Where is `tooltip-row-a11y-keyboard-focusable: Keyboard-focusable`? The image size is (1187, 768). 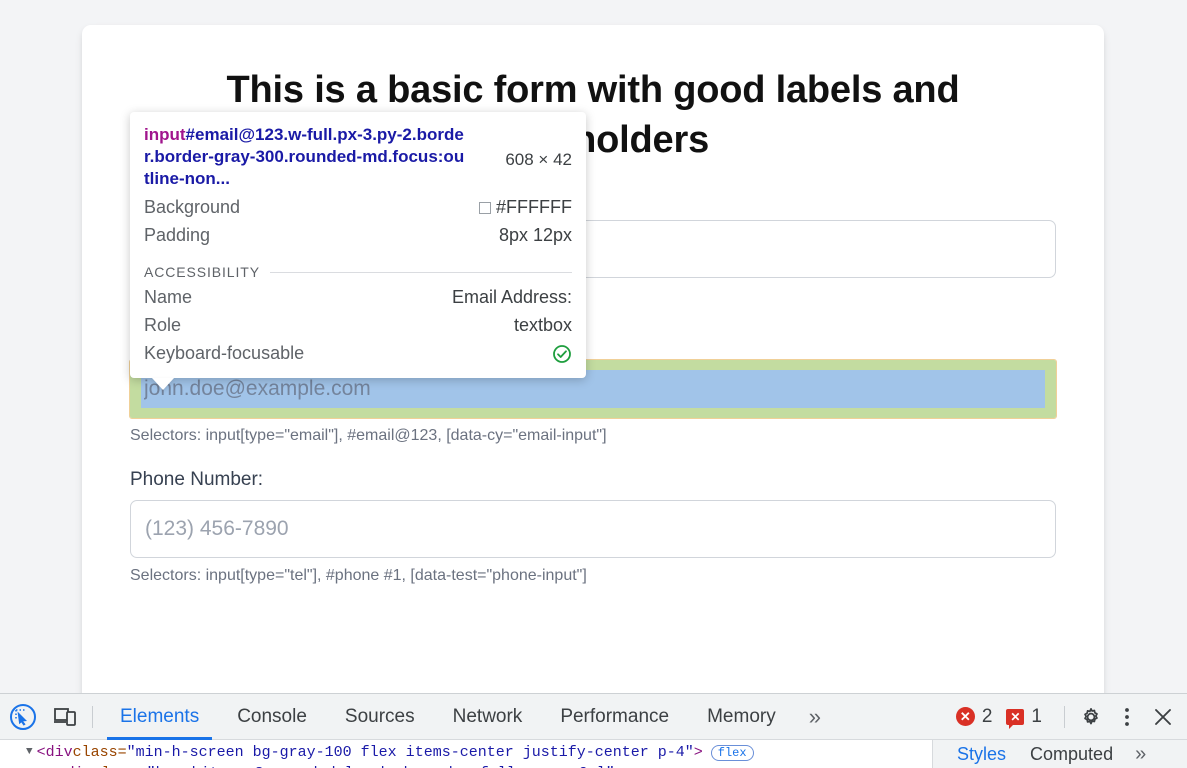 tooltip-row-a11y-keyboard-focusable: Keyboard-focusable is located at coordinates (358, 353).